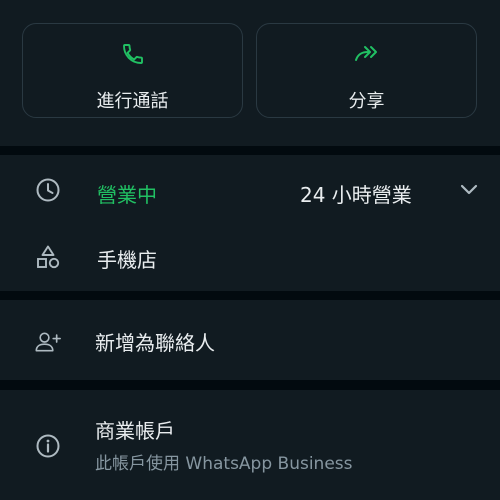 The image size is (500, 500). I want to click on call-label: 進行通話, so click(132, 101).